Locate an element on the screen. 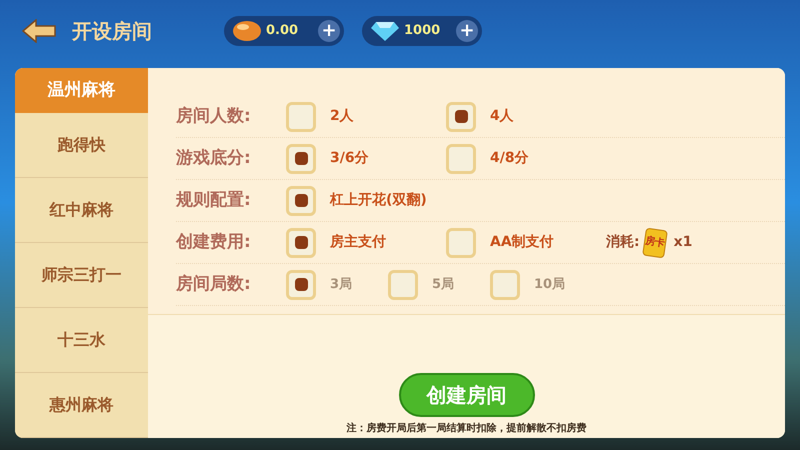  option-label: 5局 is located at coordinates (443, 285).